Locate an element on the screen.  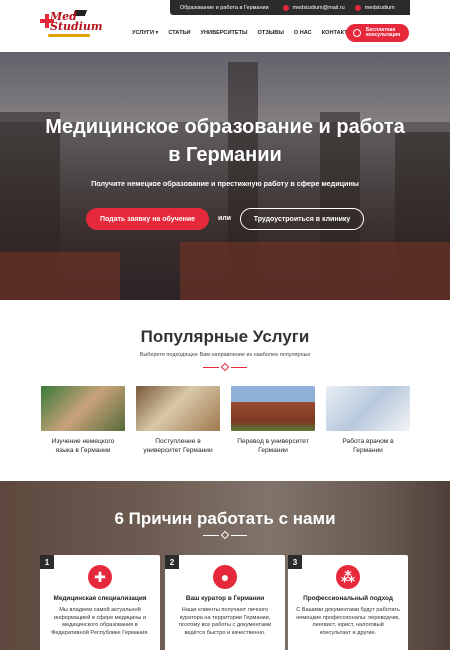
topbar-email: medstudium@mail.ru is located at coordinates (313, 7).